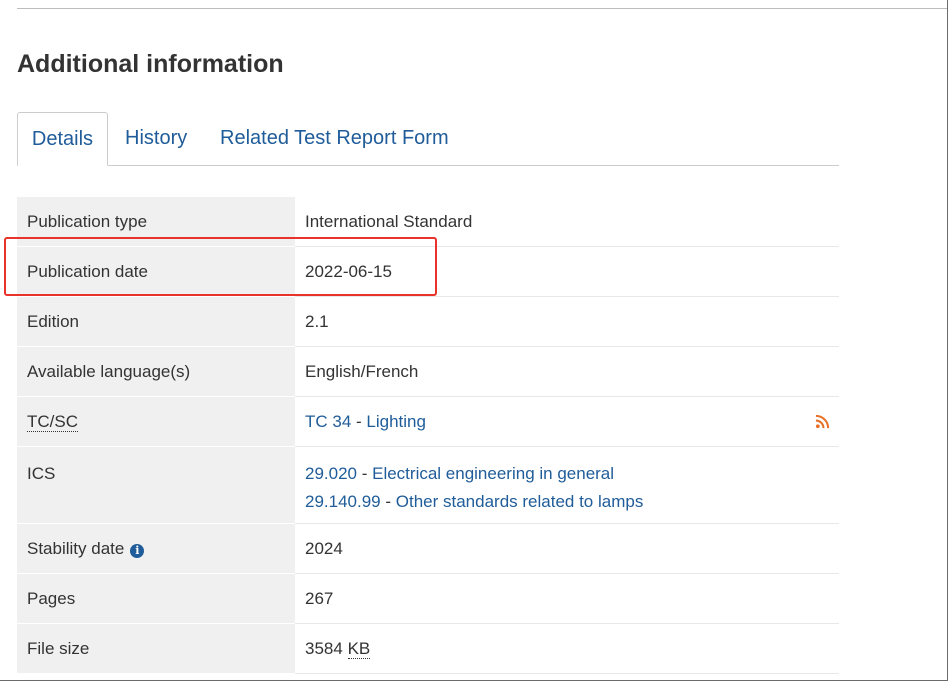  Describe the element at coordinates (567, 222) in the screenshot. I see `publication-type-value: International Standard` at that location.